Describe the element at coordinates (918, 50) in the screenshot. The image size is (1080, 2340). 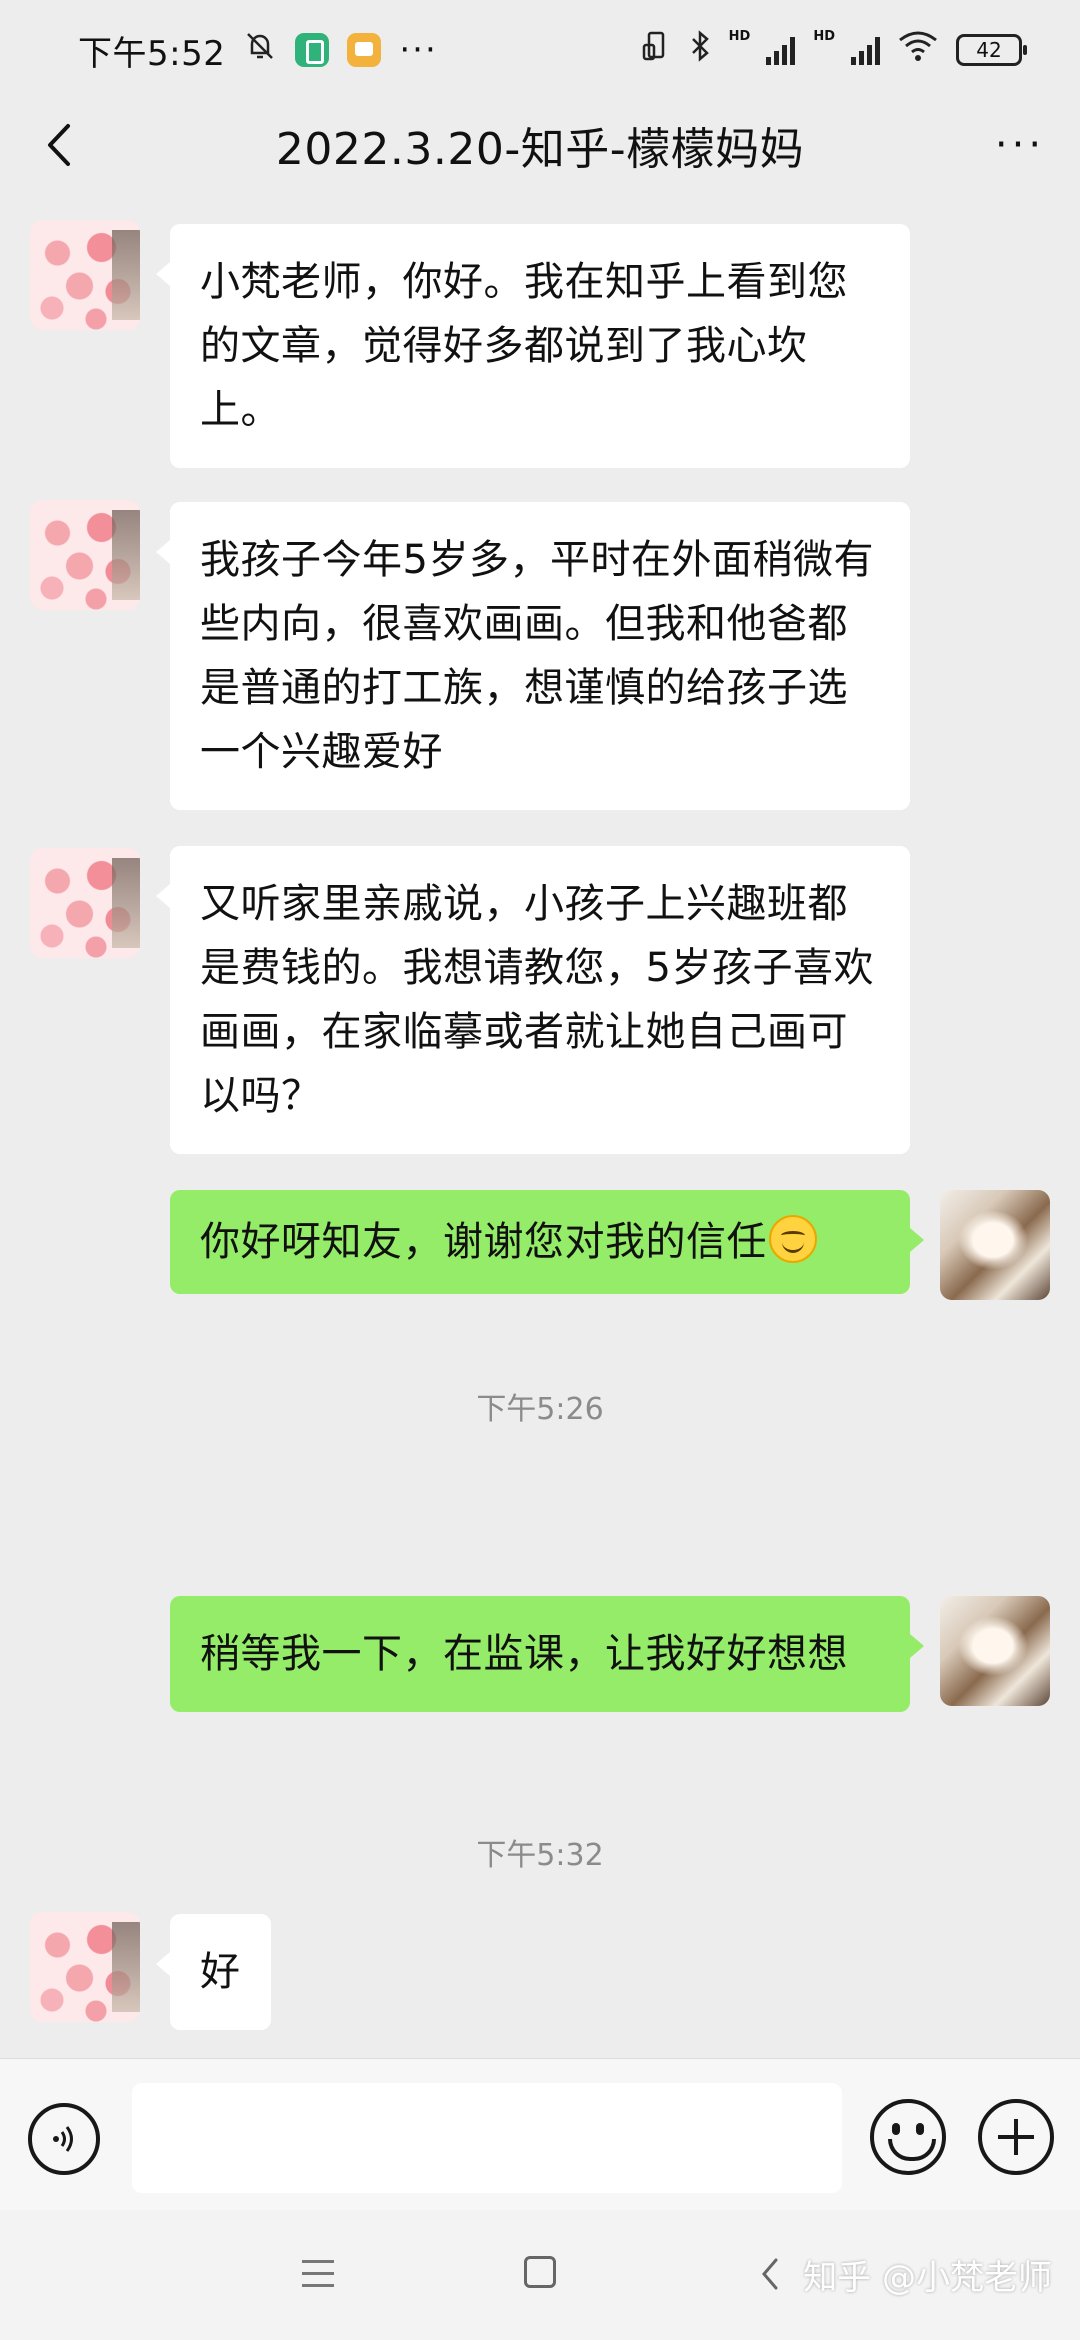
I see `wifi-icon` at that location.